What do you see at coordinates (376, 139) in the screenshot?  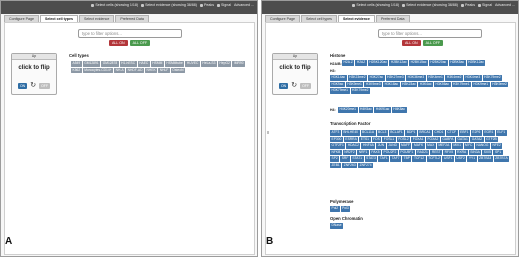 I see `tf-chip: FOS` at bounding box center [376, 139].